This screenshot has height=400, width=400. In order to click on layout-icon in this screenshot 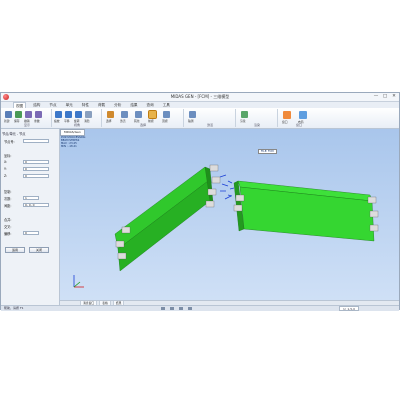, I will do `click(303, 115)`.